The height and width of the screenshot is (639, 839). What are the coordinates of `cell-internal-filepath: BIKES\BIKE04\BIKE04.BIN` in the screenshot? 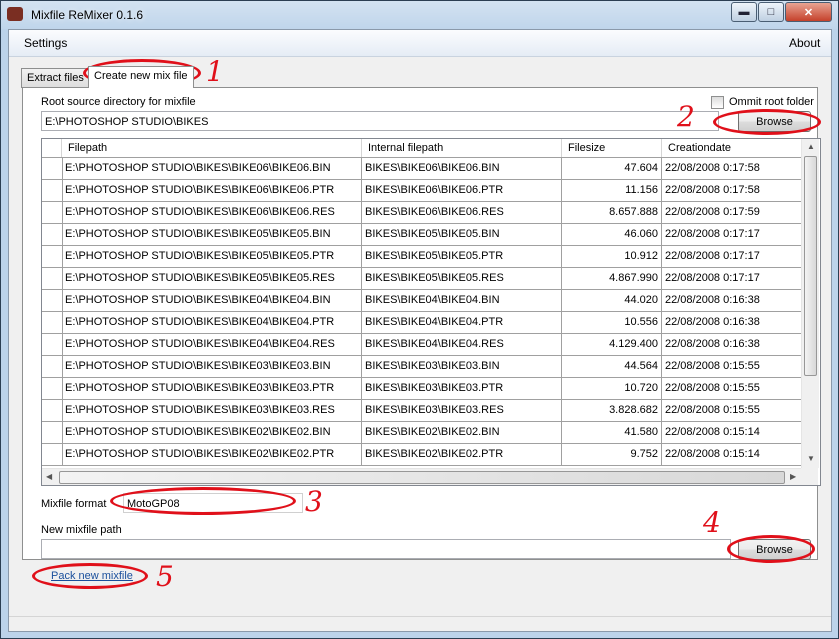 It's located at (462, 300).